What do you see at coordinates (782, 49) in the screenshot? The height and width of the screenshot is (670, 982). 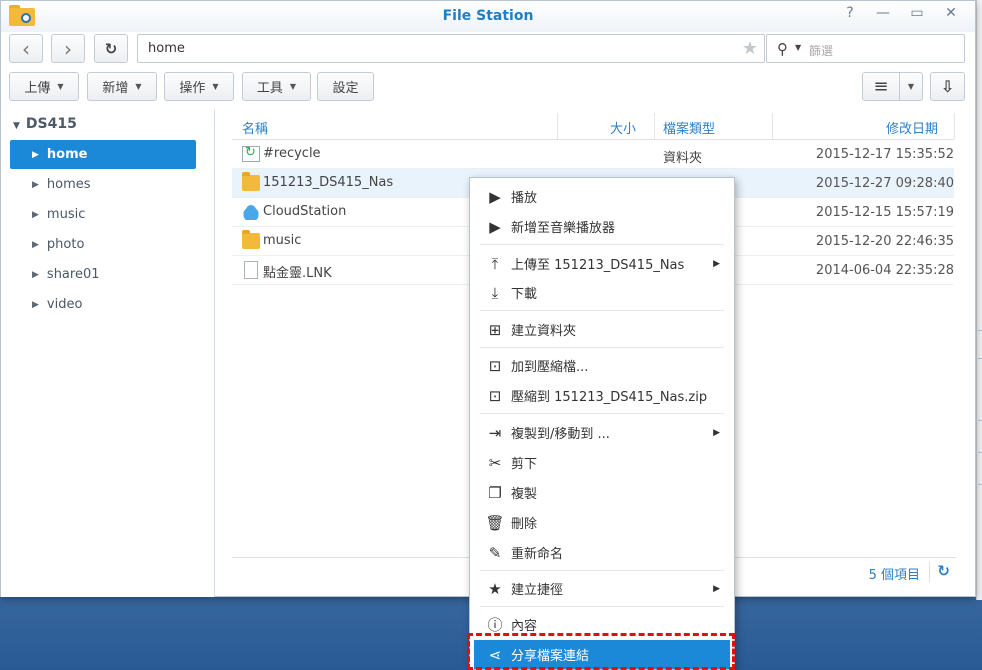 I see `search-icon: ⚲` at bounding box center [782, 49].